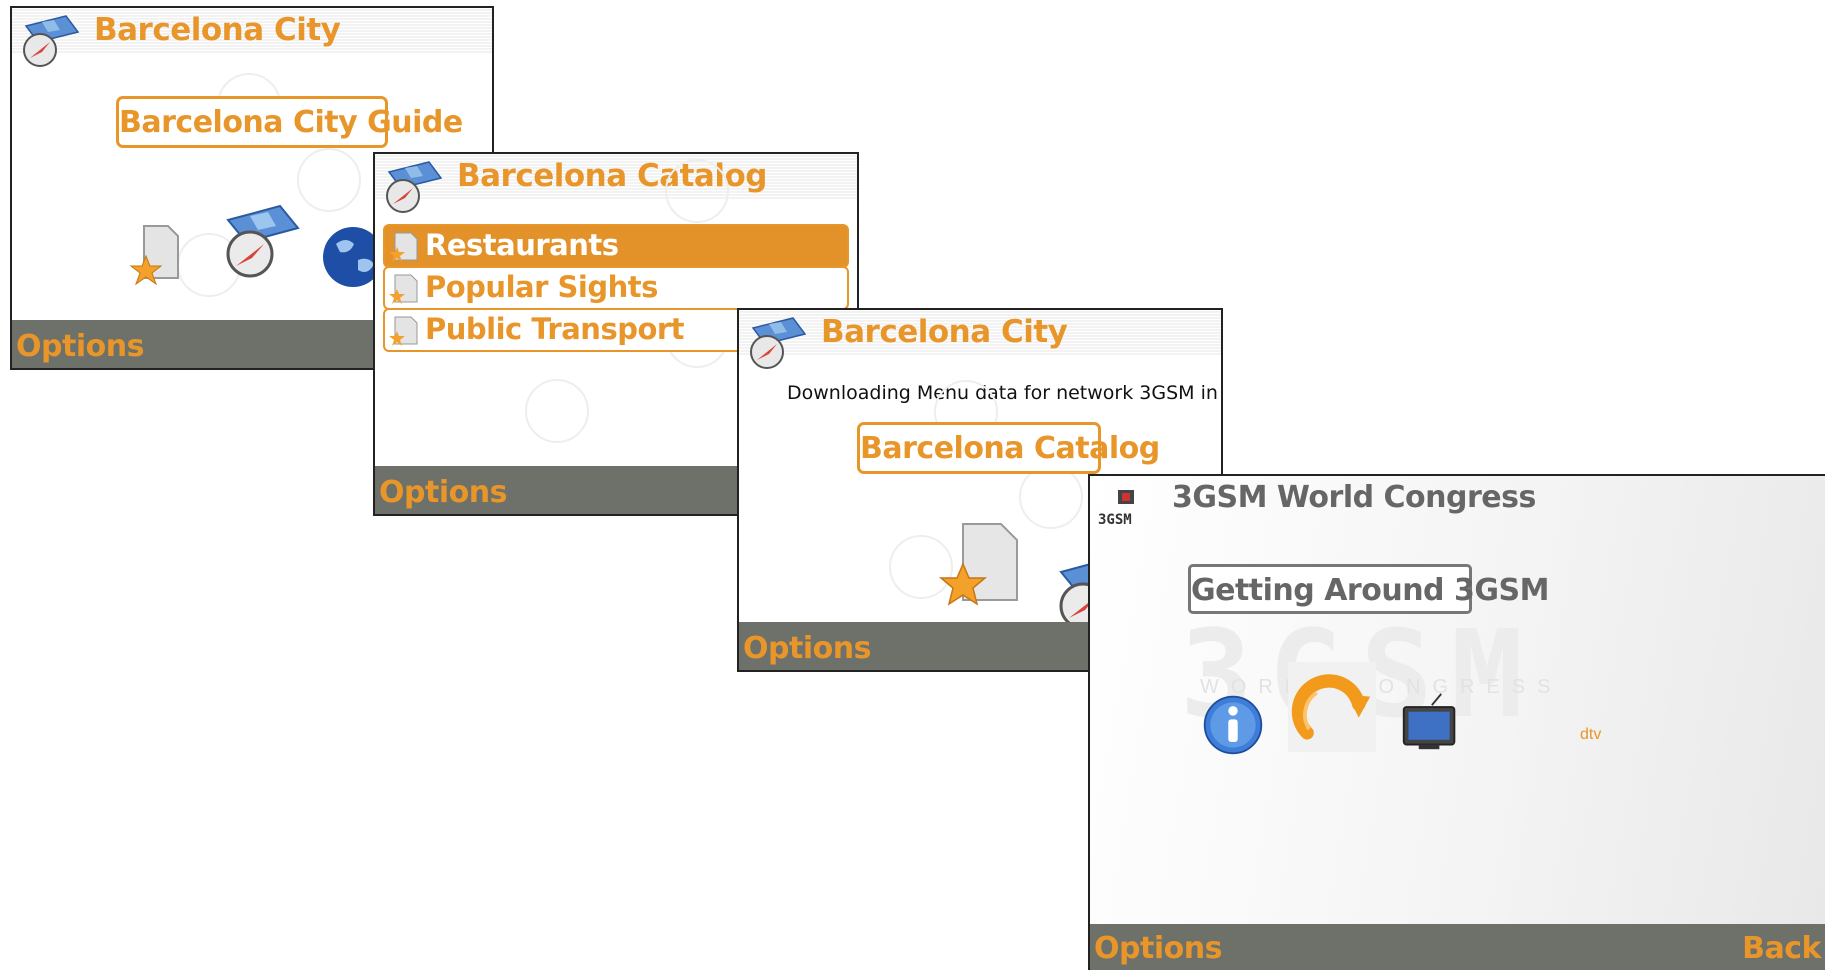 The image size is (1825, 970). Describe the element at coordinates (1430, 722) in the screenshot. I see `tv-icon` at that location.